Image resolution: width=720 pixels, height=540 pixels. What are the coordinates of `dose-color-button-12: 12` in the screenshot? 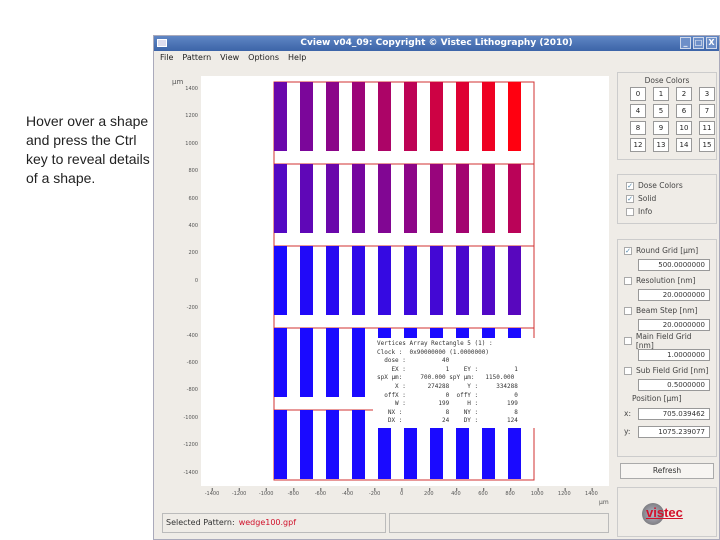 It's located at (638, 145).